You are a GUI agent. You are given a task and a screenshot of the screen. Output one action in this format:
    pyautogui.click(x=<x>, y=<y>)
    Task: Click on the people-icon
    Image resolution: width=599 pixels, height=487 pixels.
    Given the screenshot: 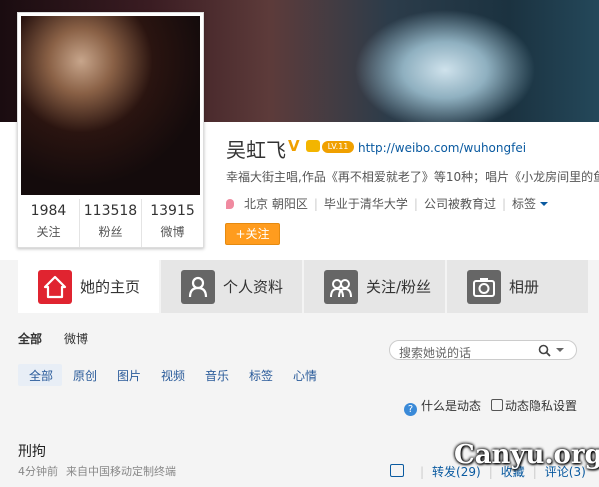 What is the action you would take?
    pyautogui.click(x=341, y=286)
    